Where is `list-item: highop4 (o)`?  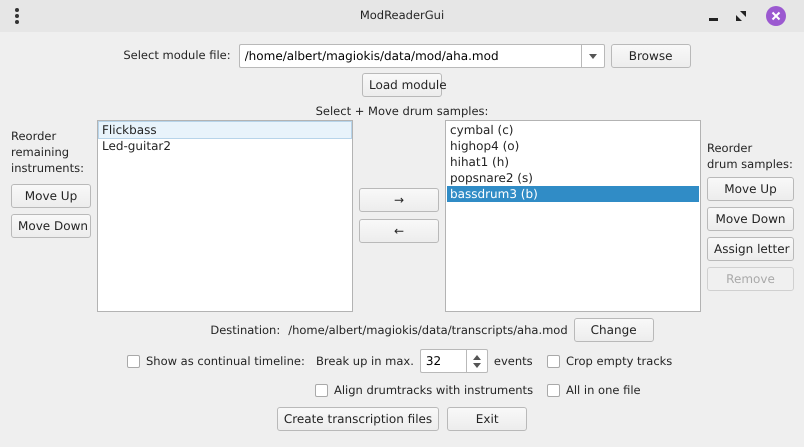 list-item: highop4 (o) is located at coordinates (573, 146).